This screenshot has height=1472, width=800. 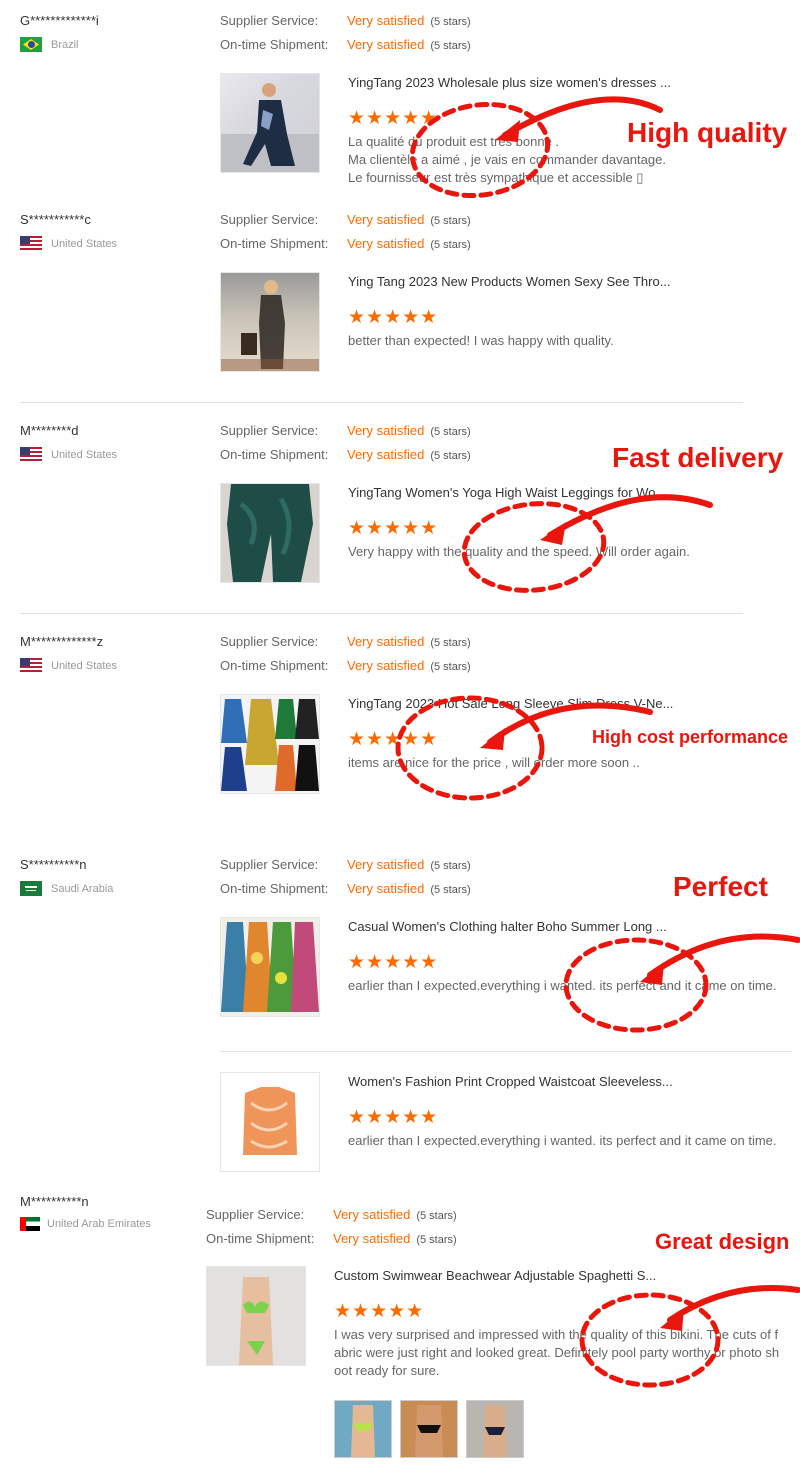 I want to click on annotation-fast-delivery: Fast delivery, so click(x=698, y=457).